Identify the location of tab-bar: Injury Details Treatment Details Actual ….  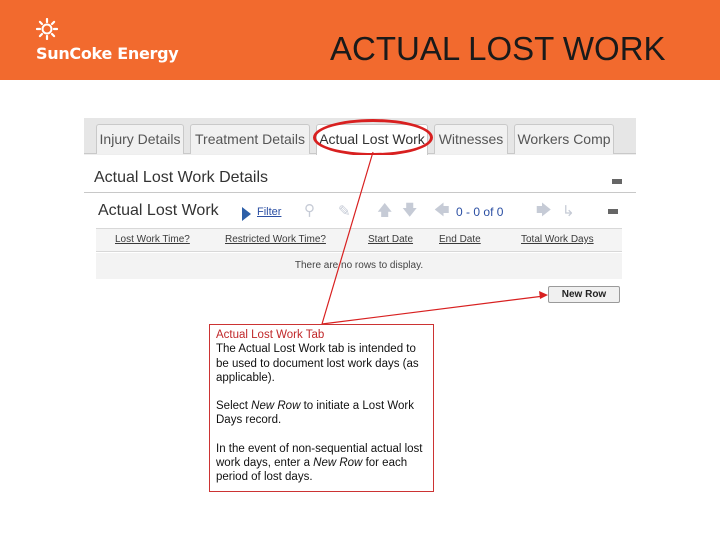
(360, 137).